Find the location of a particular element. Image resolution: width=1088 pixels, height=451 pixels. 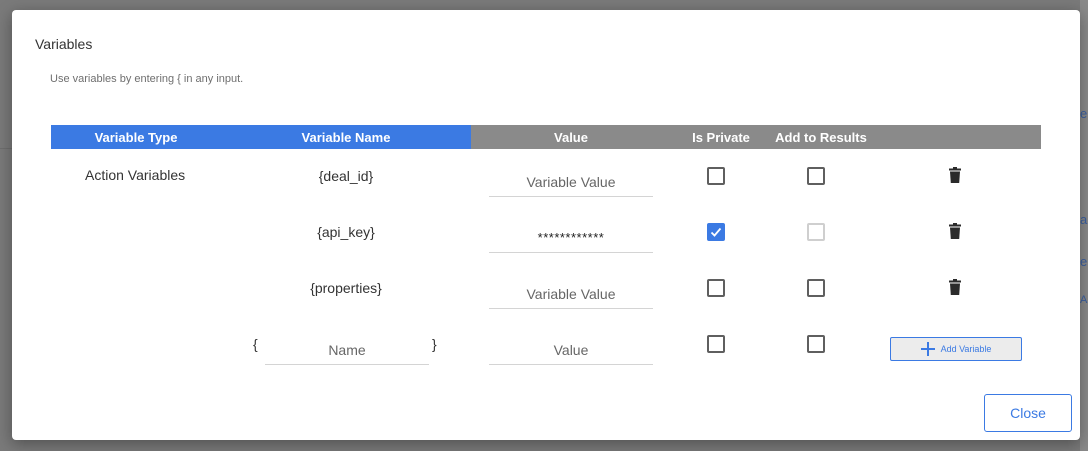

background-text-fragment: a is located at coordinates (1084, 219).